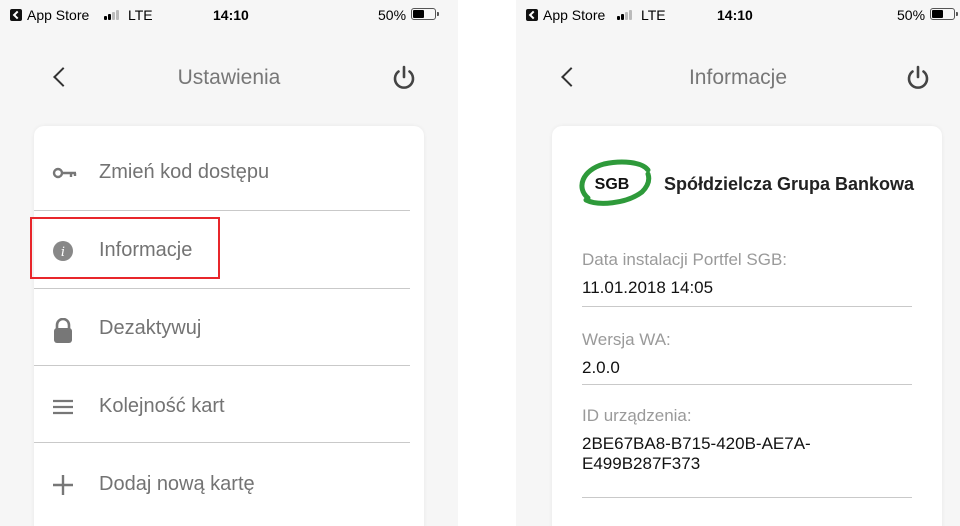 Image resolution: width=960 pixels, height=526 pixels. What do you see at coordinates (612, 184) in the screenshot?
I see `logo-text: SGB` at bounding box center [612, 184].